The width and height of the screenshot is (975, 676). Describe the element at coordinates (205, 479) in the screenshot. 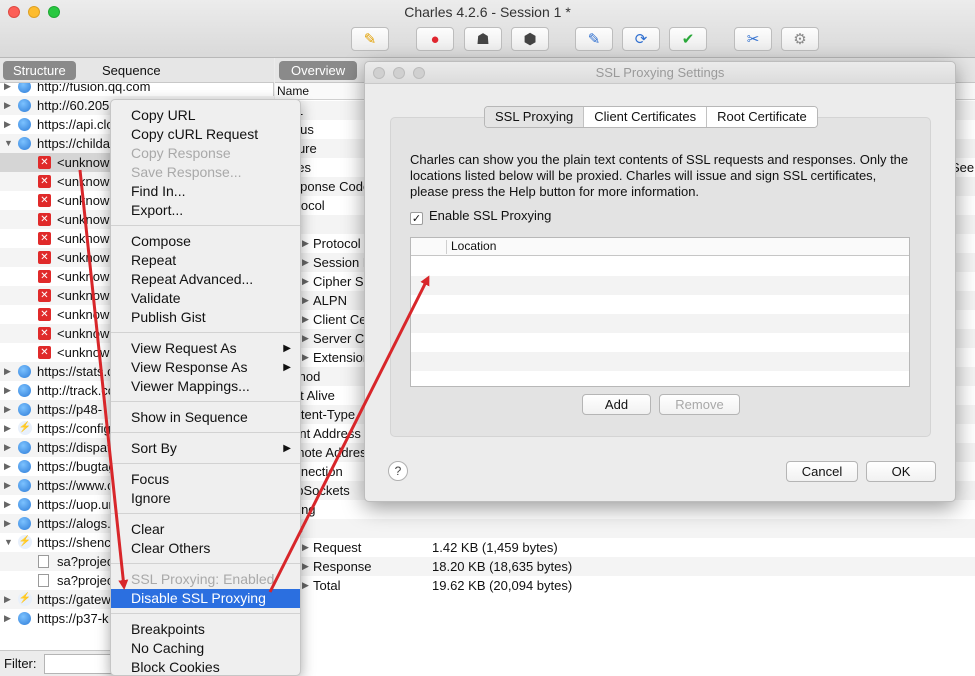

I see `menu-item-focus: Focus` at that location.